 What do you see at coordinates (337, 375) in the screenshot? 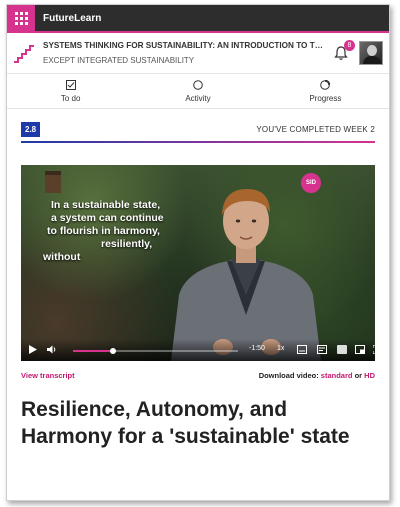
I see `download-standard-link: standard` at bounding box center [337, 375].